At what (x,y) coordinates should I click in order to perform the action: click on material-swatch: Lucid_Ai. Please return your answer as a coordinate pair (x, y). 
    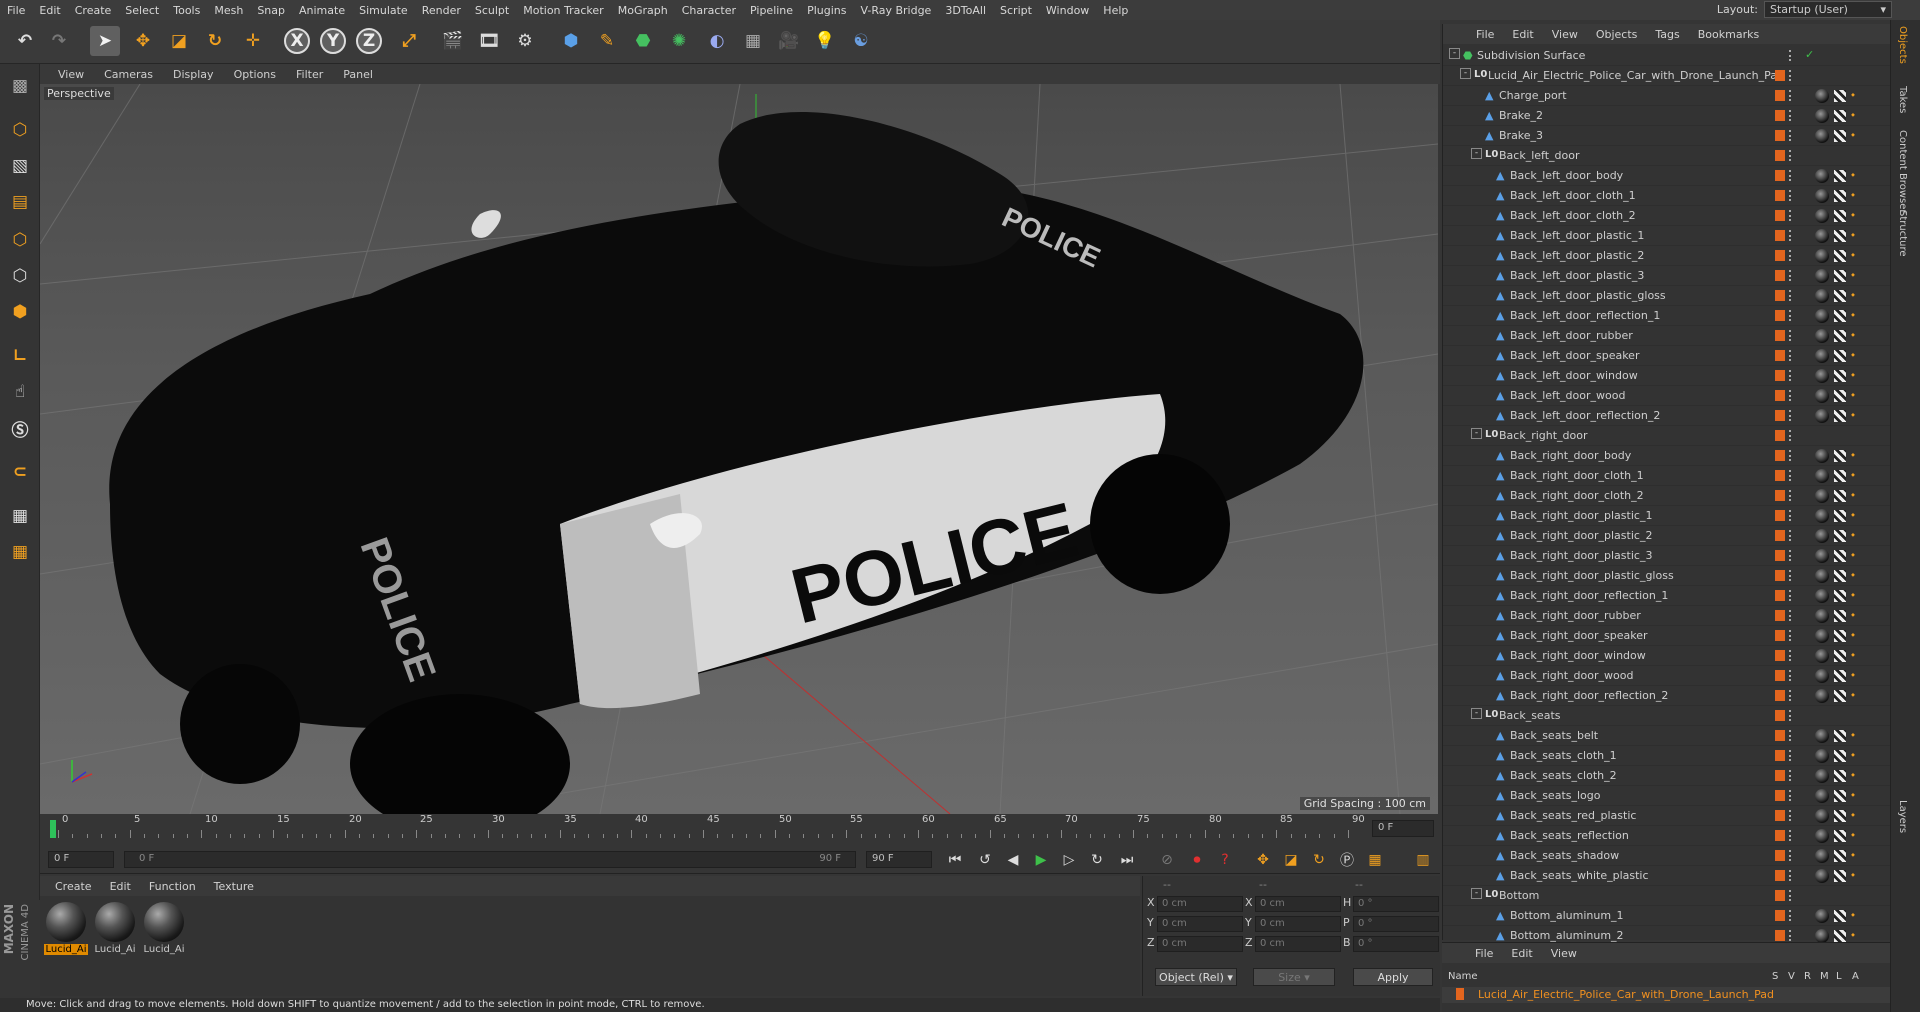
    Looking at the image, I should click on (164, 928).